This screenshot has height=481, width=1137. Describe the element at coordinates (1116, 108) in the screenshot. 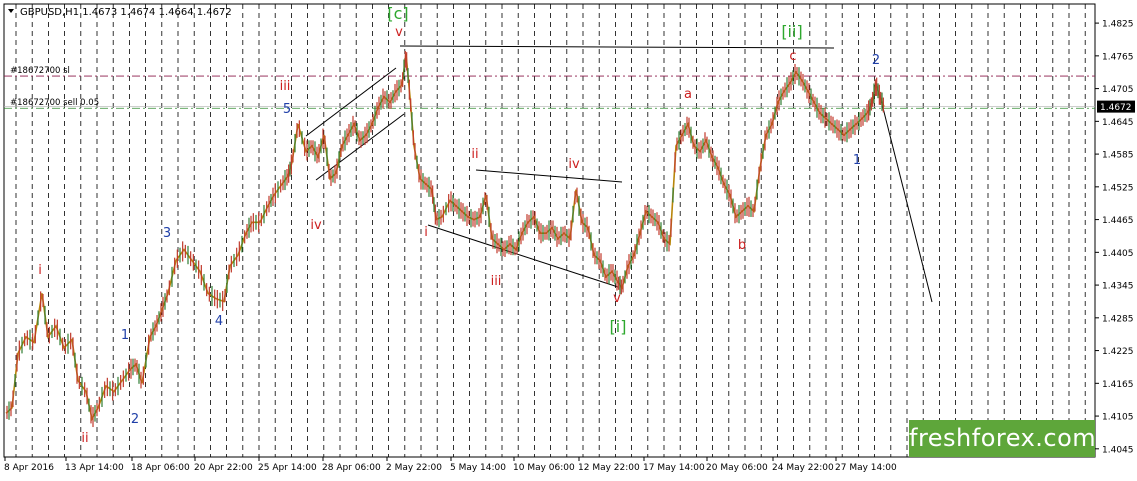

I see `current-price-label: 1.4672` at that location.